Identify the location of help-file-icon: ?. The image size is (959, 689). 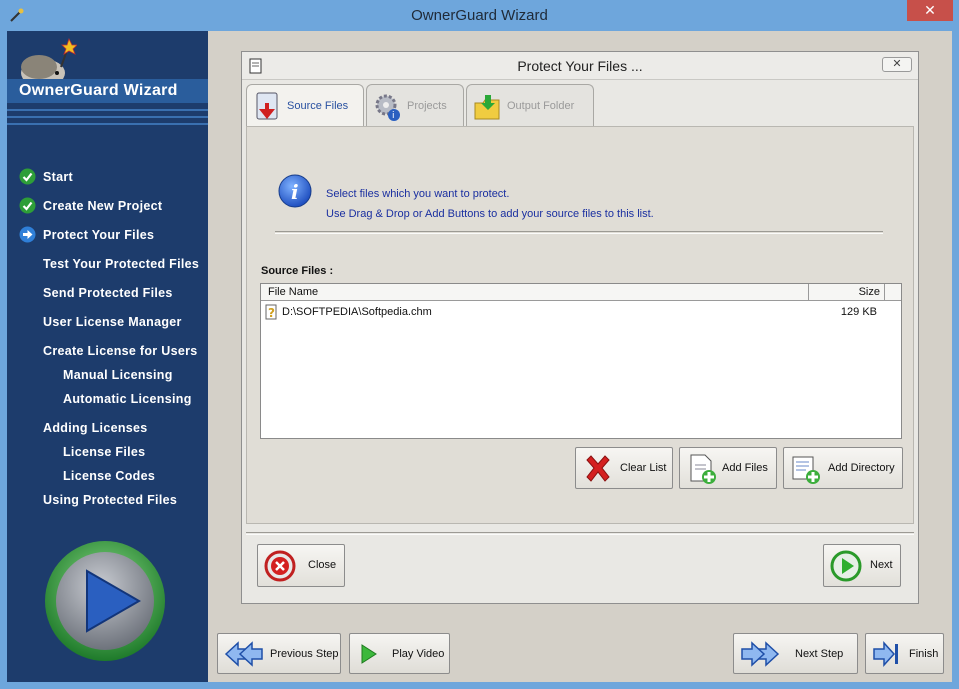
(271, 312).